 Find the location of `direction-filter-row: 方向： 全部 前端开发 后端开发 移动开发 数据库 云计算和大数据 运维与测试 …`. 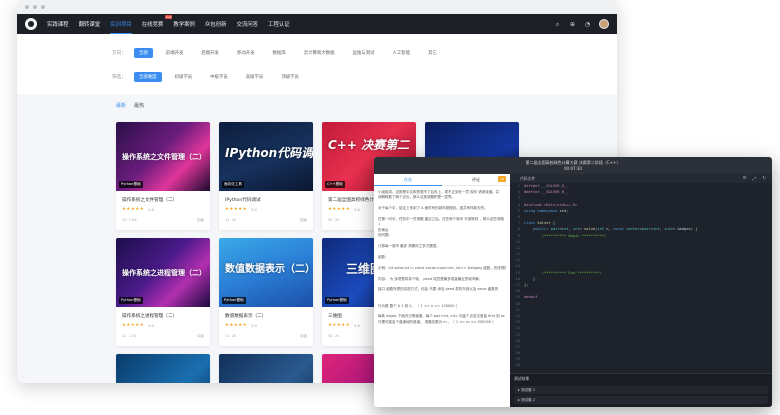

direction-filter-row: 方向： 全部 前端开发 后端开发 移动开发 数据库 云计算和大数据 运维与测试 … is located at coordinates (364, 53).